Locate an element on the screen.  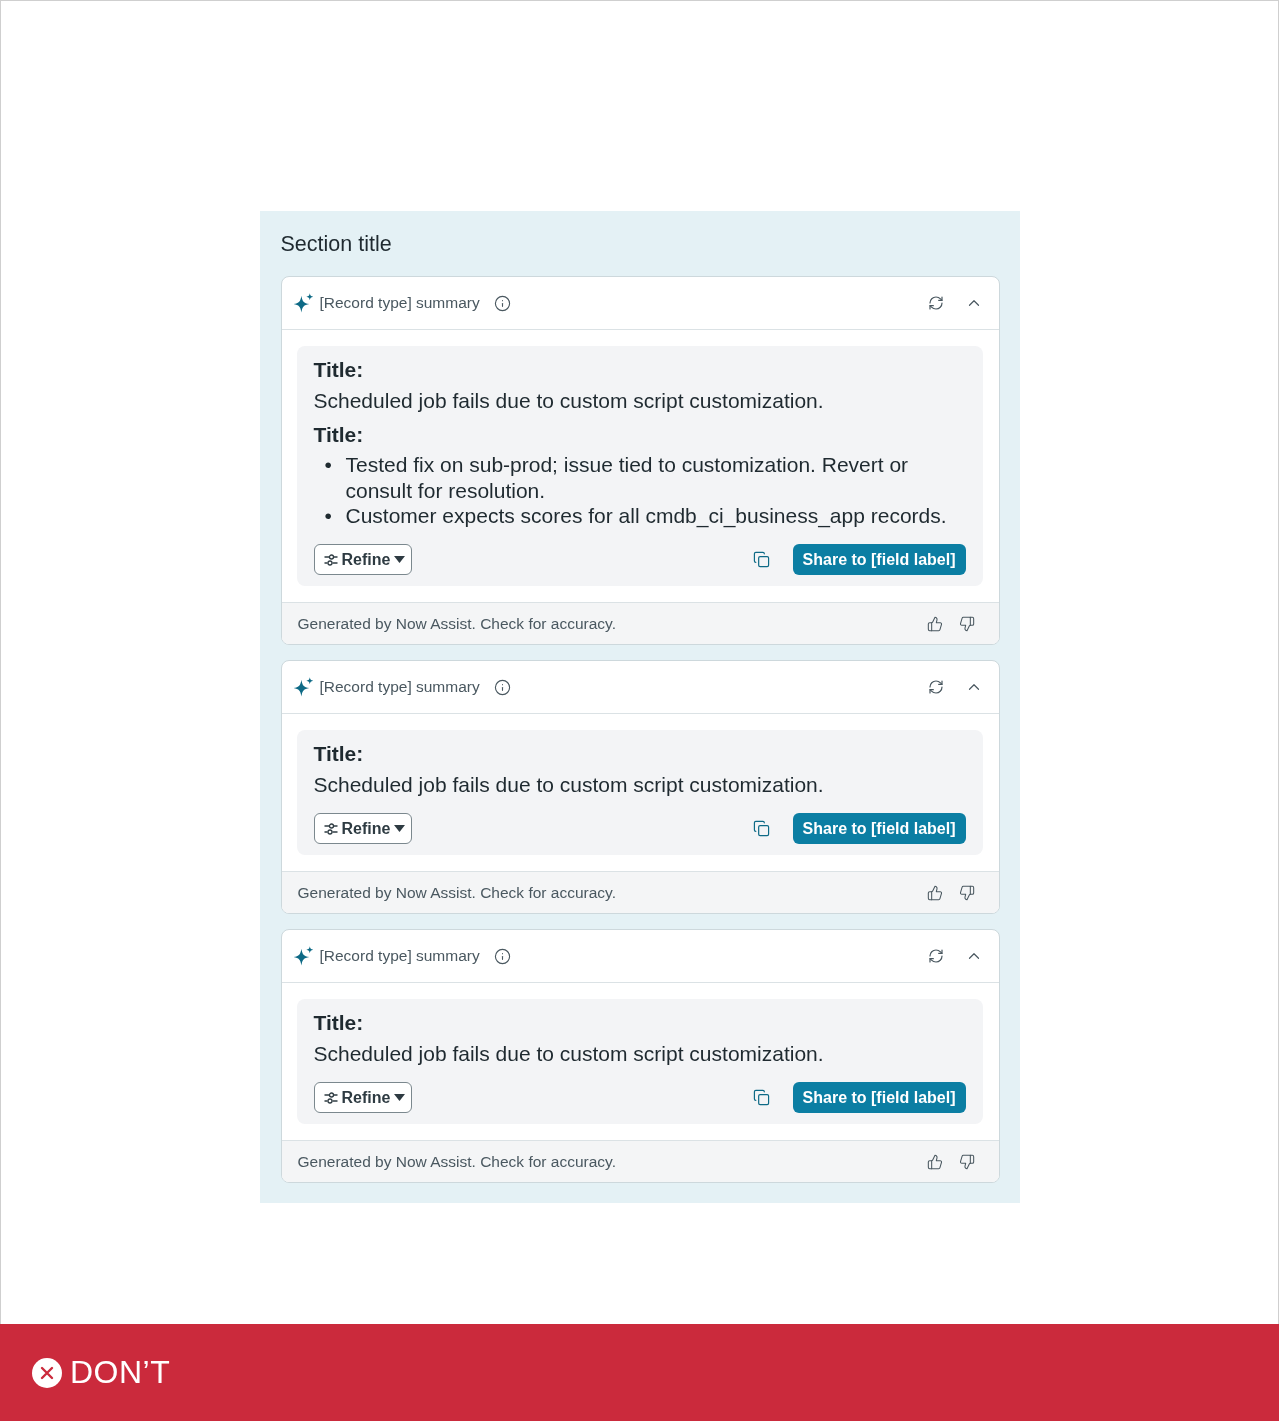
close-circle-icon is located at coordinates (47, 1372).